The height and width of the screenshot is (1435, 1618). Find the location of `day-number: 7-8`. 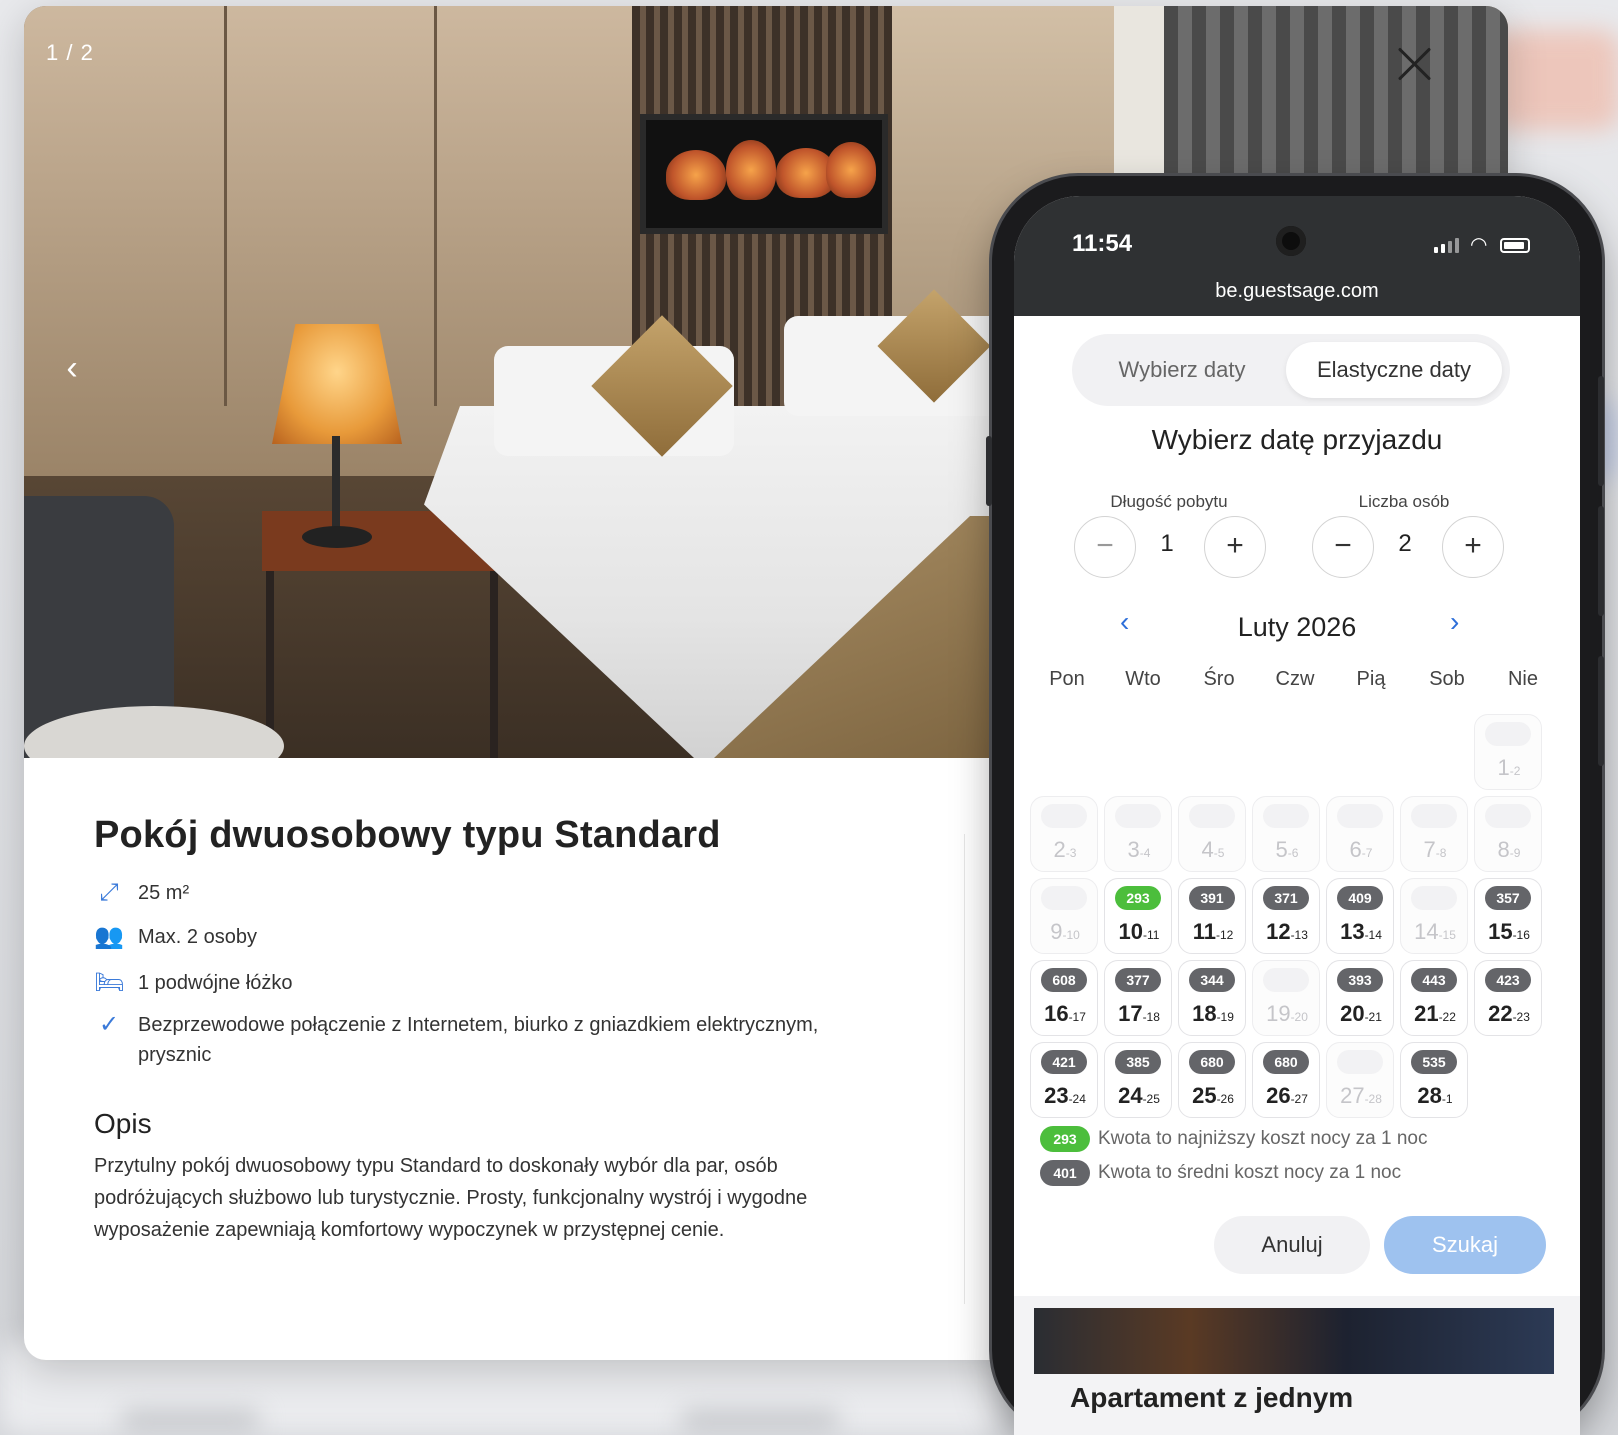

day-number: 7-8 is located at coordinates (1435, 849).